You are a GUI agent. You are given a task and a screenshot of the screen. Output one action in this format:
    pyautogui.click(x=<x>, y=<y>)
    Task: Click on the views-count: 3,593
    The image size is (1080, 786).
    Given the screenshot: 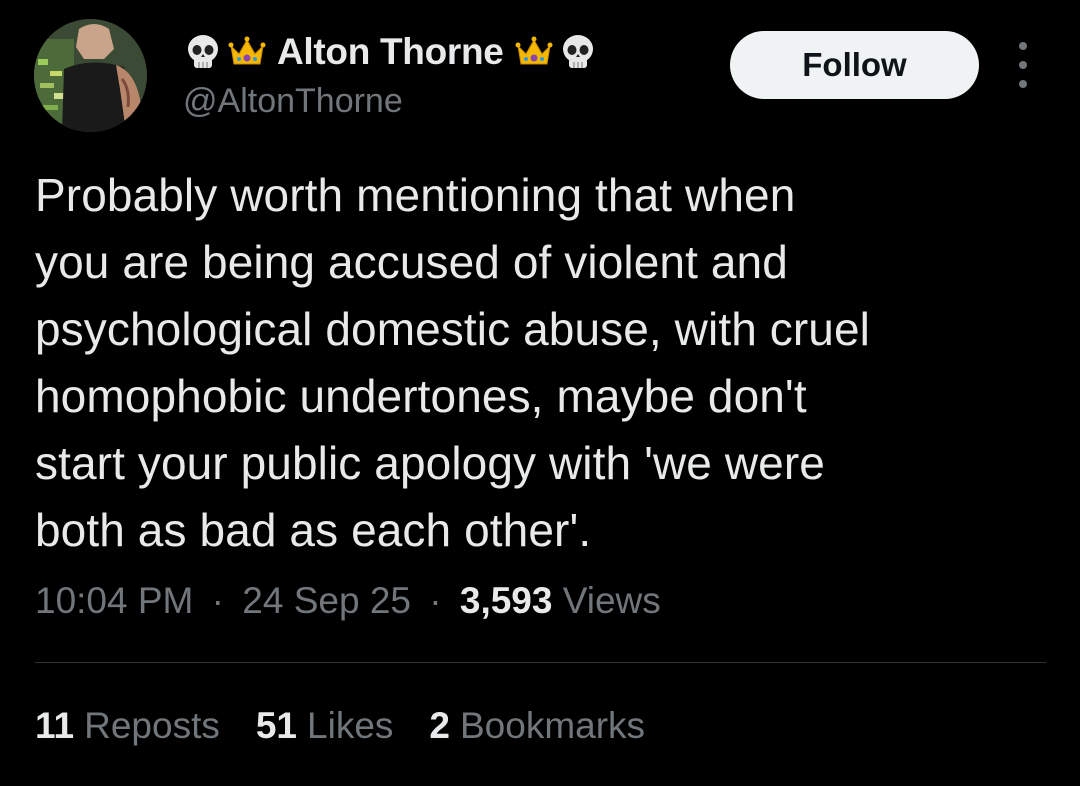 What is the action you would take?
    pyautogui.click(x=506, y=600)
    